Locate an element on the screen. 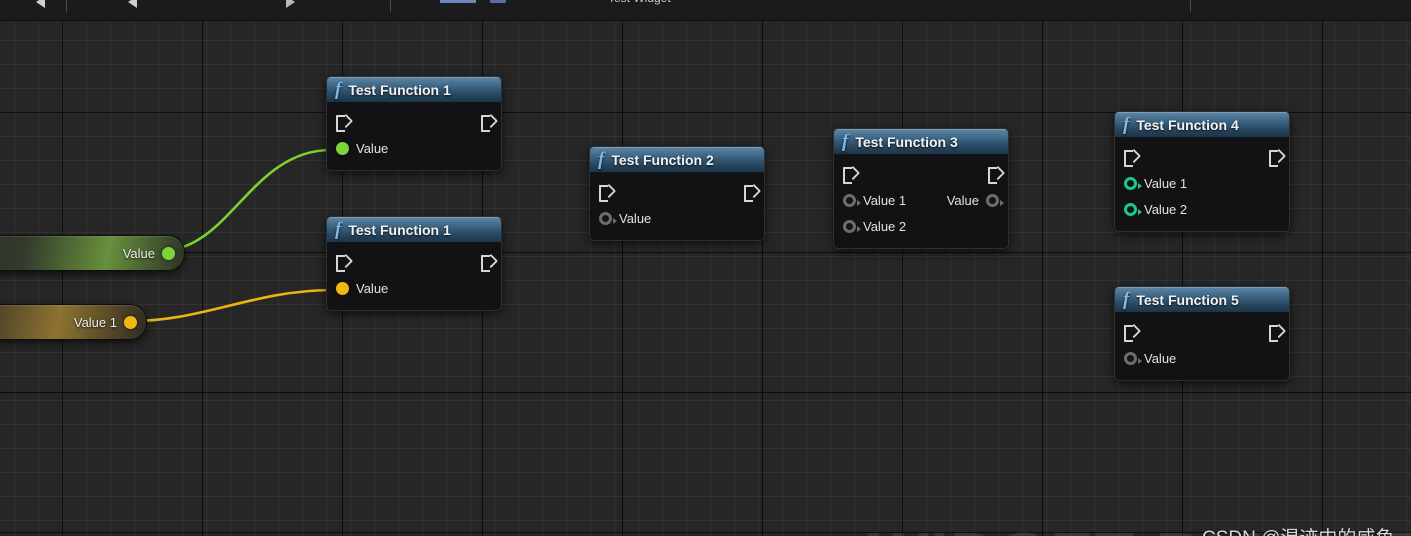 The image size is (1411, 536). variable-getter-node: Value is located at coordinates (92, 253).